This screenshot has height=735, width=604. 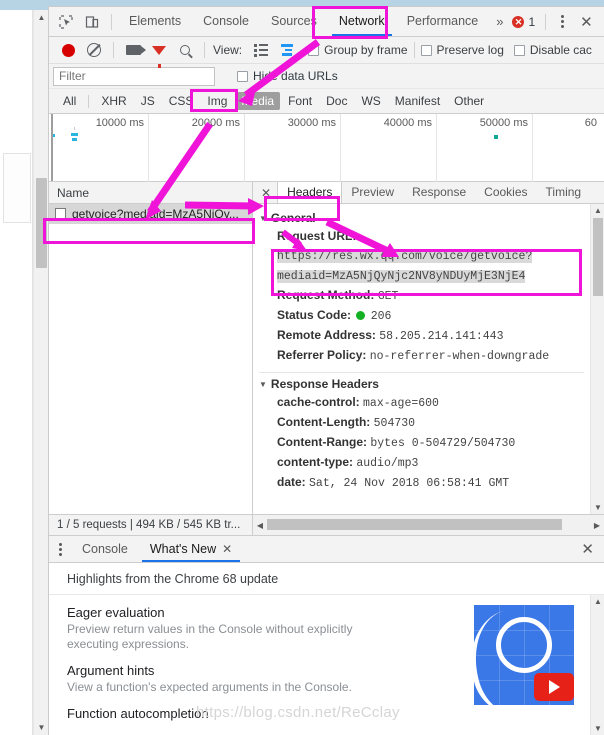 What do you see at coordinates (554, 687) in the screenshot?
I see `play-button-icon` at bounding box center [554, 687].